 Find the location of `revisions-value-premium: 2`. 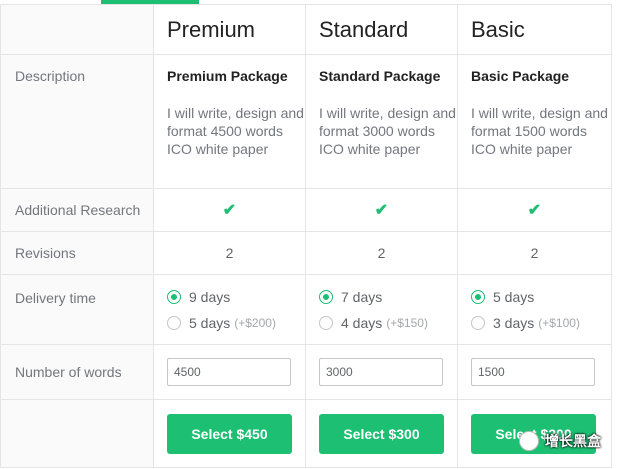

revisions-value-premium: 2 is located at coordinates (229, 253).